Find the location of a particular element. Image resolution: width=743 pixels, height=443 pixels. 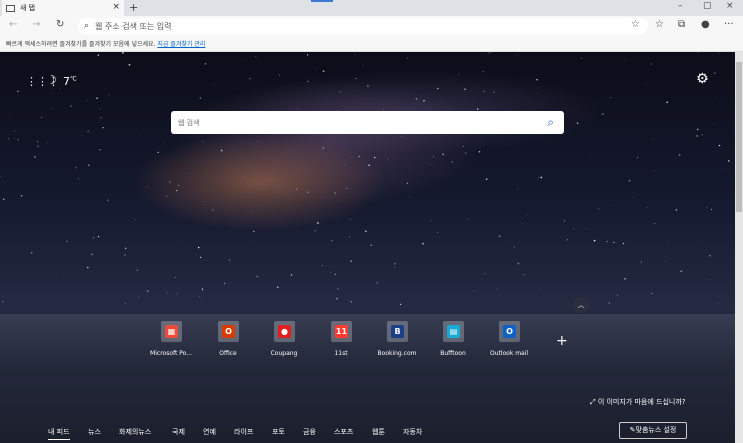

quick-link-label: 11st is located at coordinates (341, 353).